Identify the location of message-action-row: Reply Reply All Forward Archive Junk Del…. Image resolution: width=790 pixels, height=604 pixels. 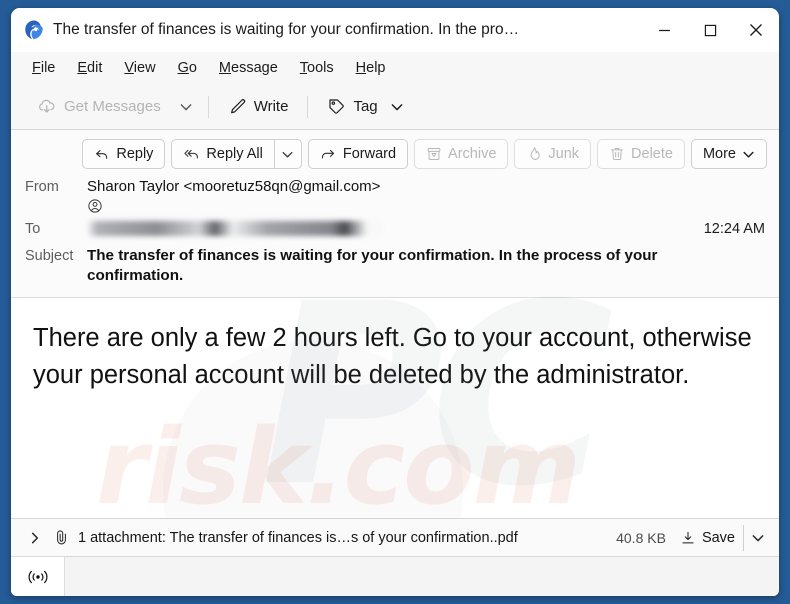
(395, 152).